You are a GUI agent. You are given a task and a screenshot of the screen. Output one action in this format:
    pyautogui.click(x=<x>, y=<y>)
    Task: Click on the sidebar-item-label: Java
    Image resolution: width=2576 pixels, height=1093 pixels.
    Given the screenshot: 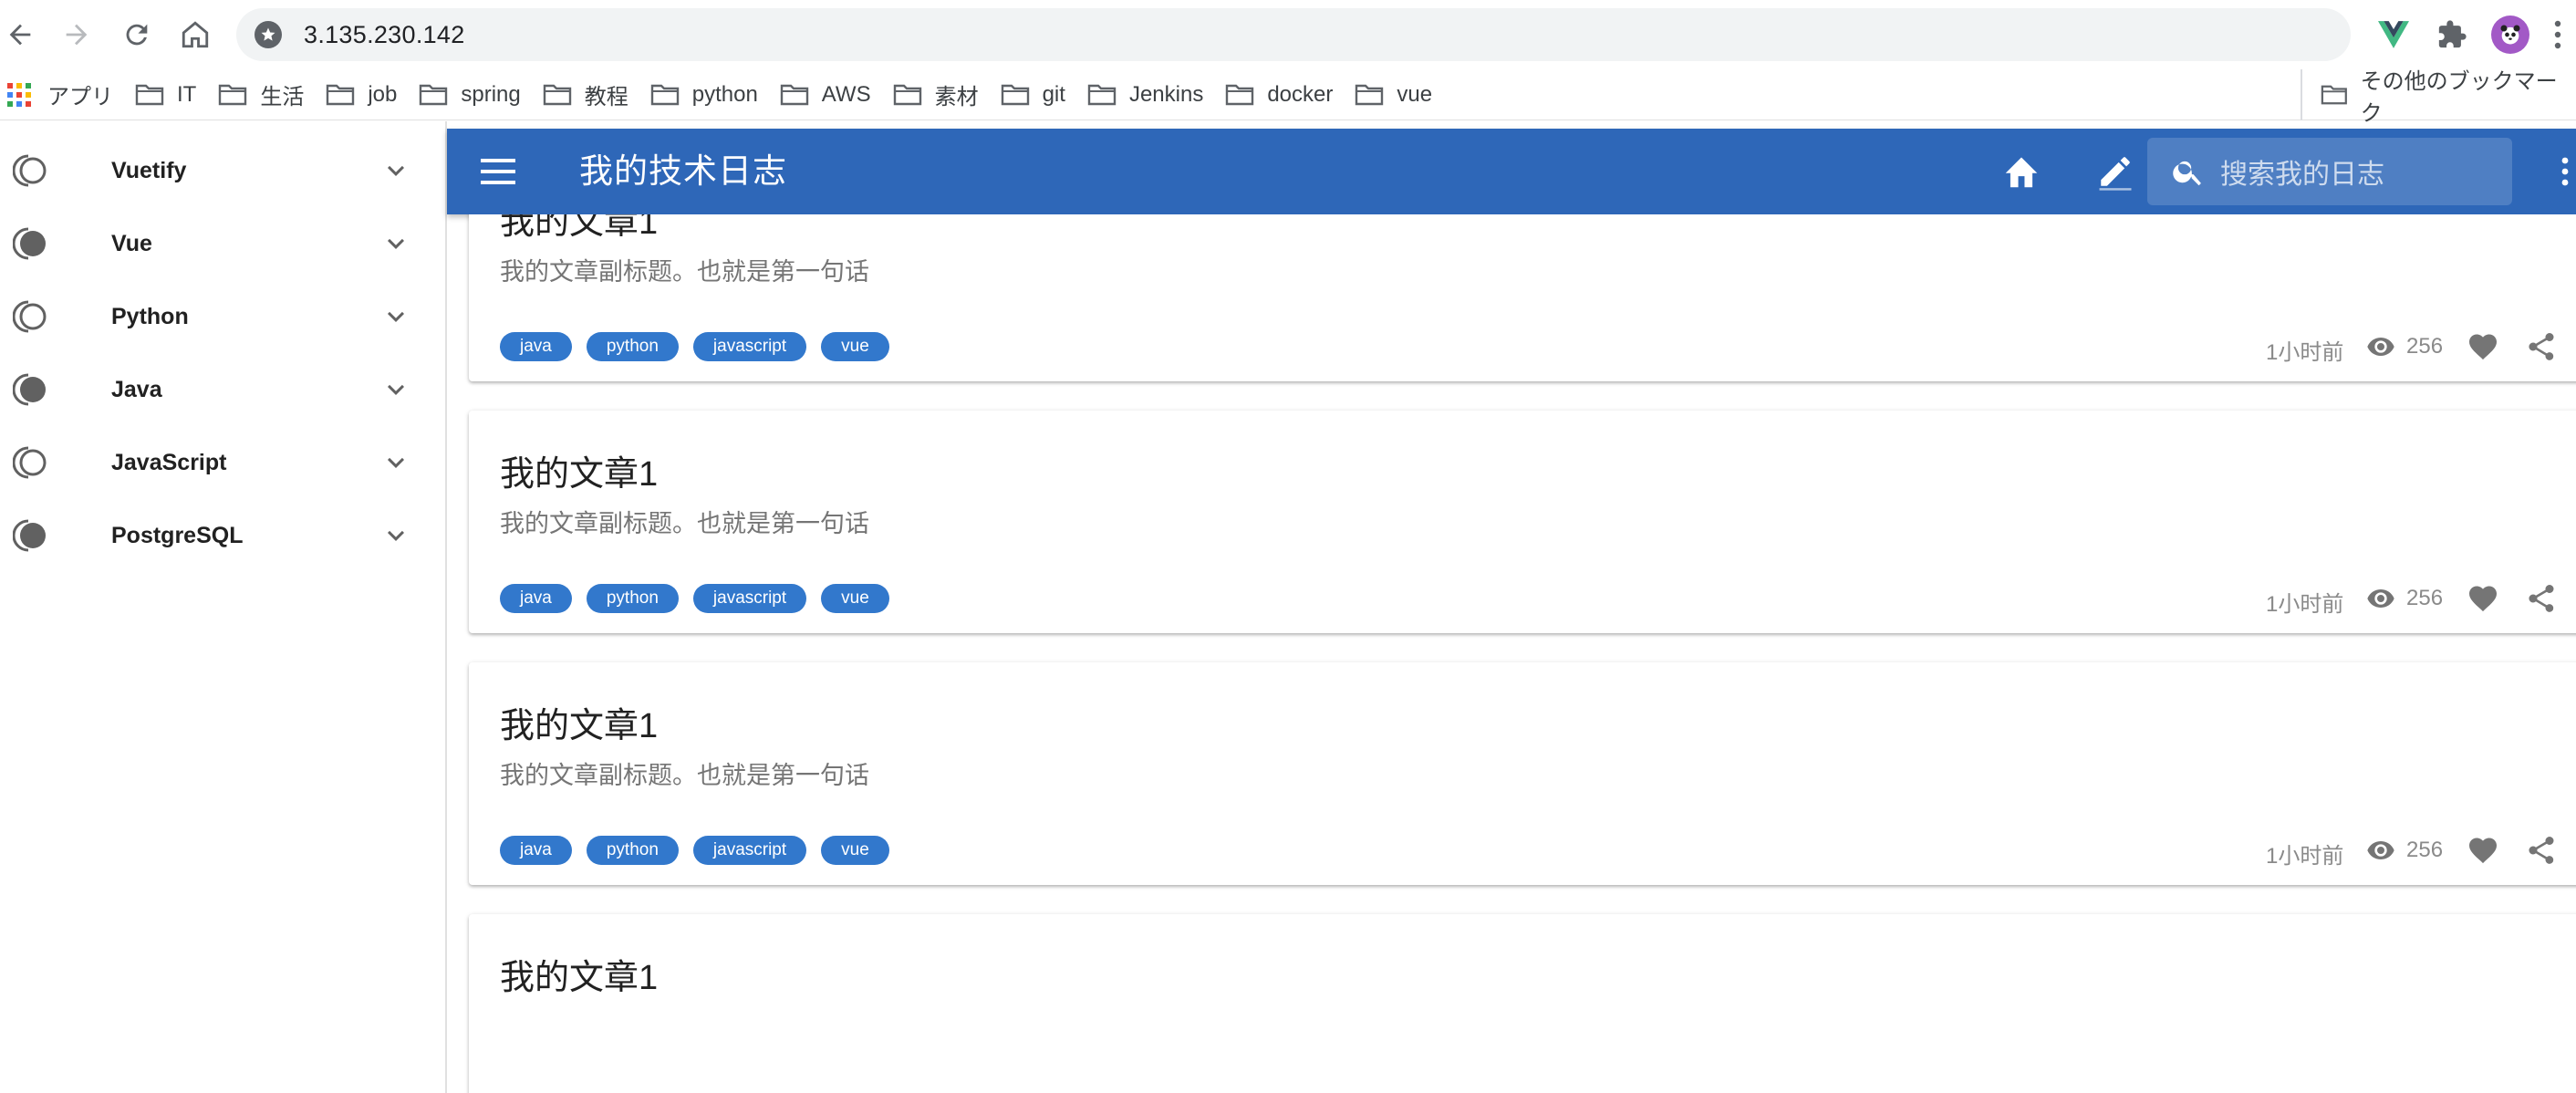 What is the action you would take?
    pyautogui.click(x=136, y=389)
    